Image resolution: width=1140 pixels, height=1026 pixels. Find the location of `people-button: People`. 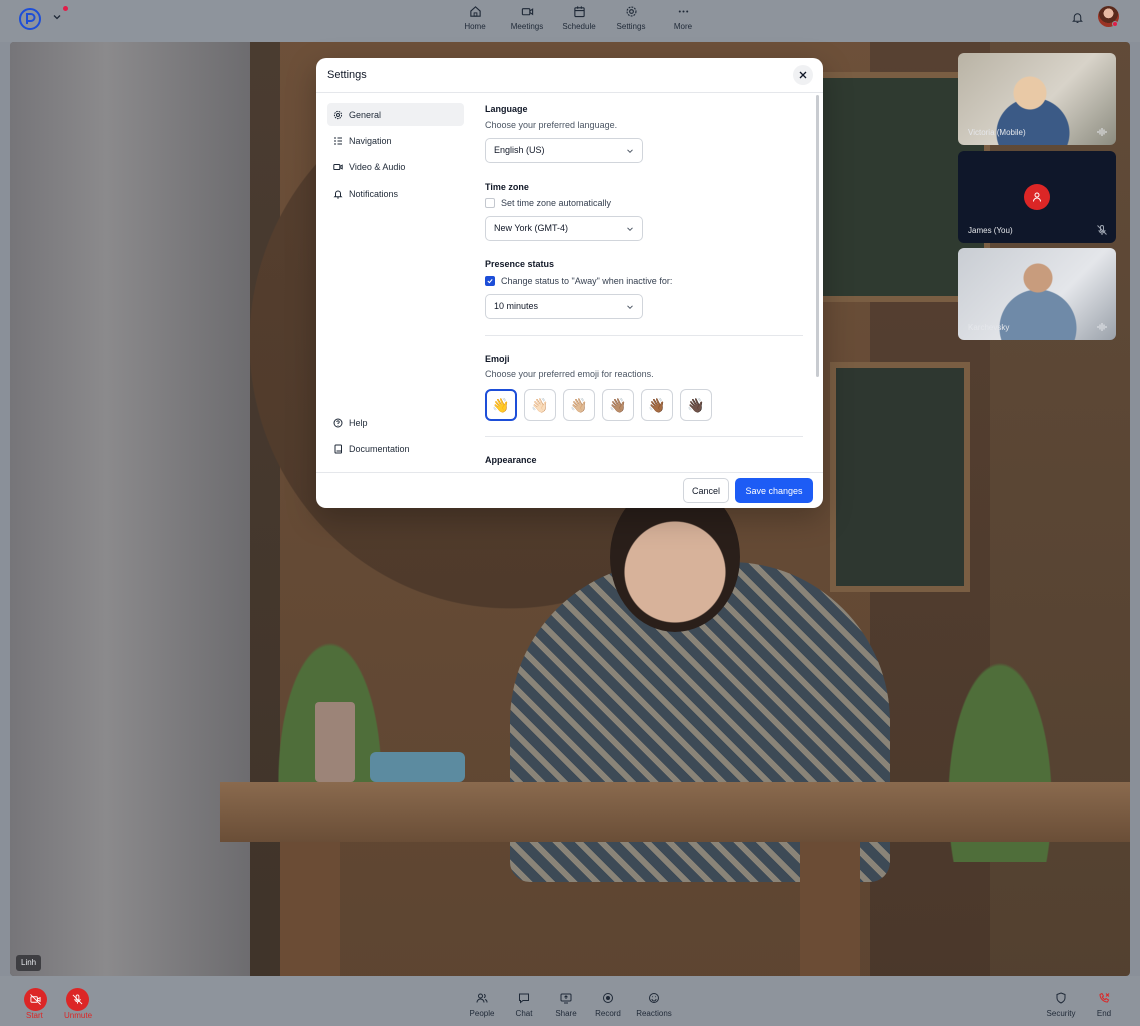

people-button: People is located at coordinates (482, 1005).